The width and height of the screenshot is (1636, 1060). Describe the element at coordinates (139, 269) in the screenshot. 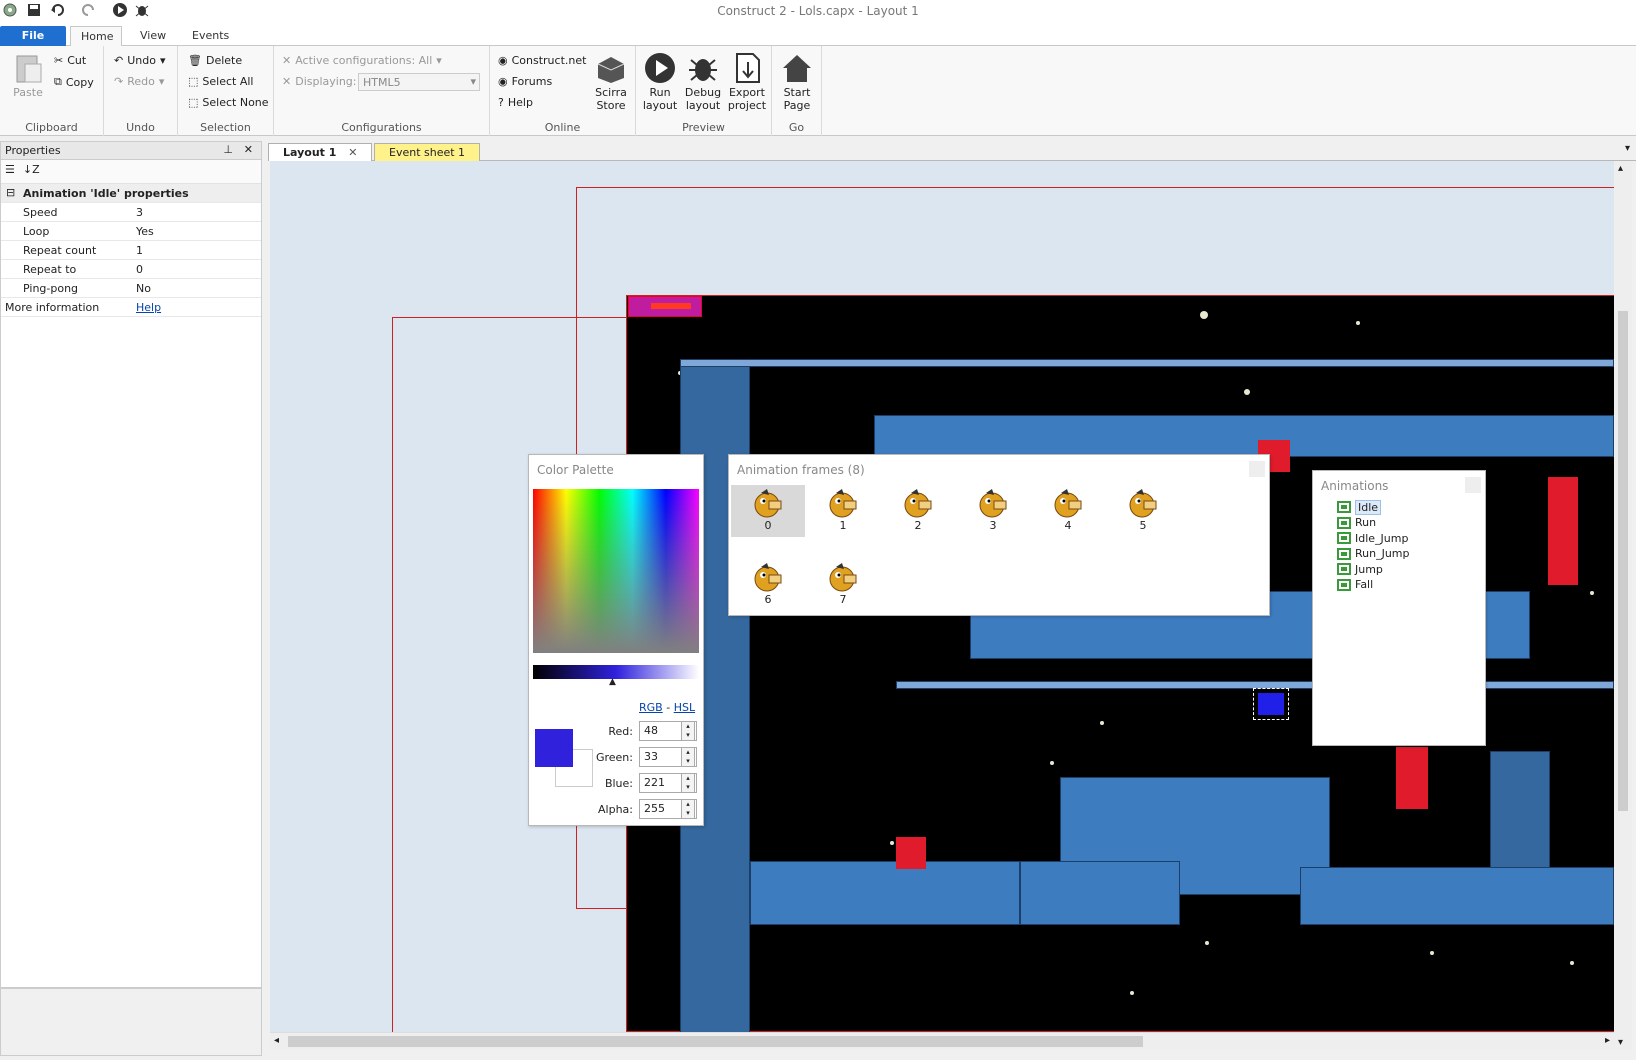

I see `property-value: 0` at that location.